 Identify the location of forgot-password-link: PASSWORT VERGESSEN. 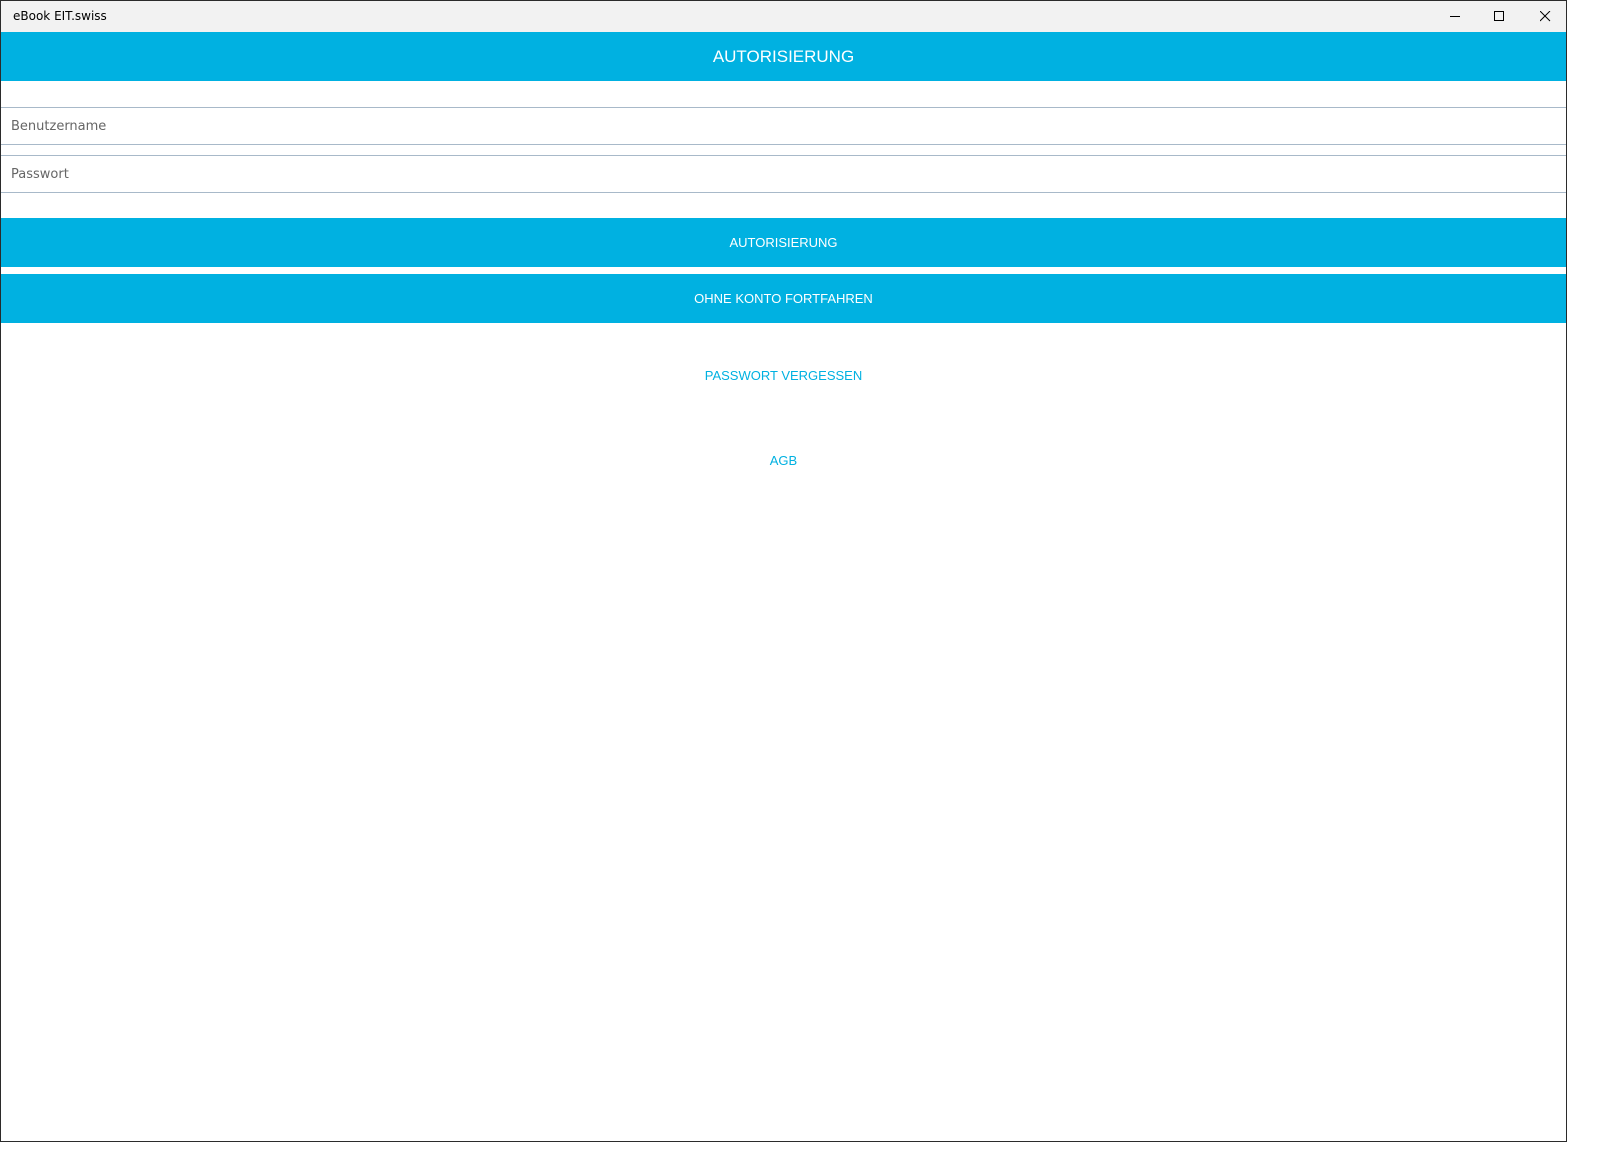
(784, 375).